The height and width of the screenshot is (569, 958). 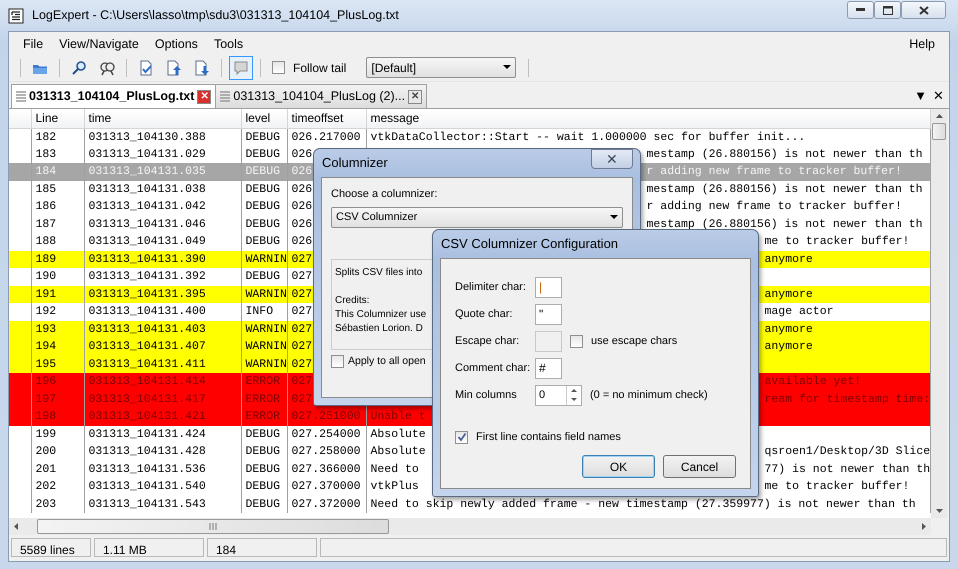 I want to click on ok-button: OK, so click(x=618, y=466).